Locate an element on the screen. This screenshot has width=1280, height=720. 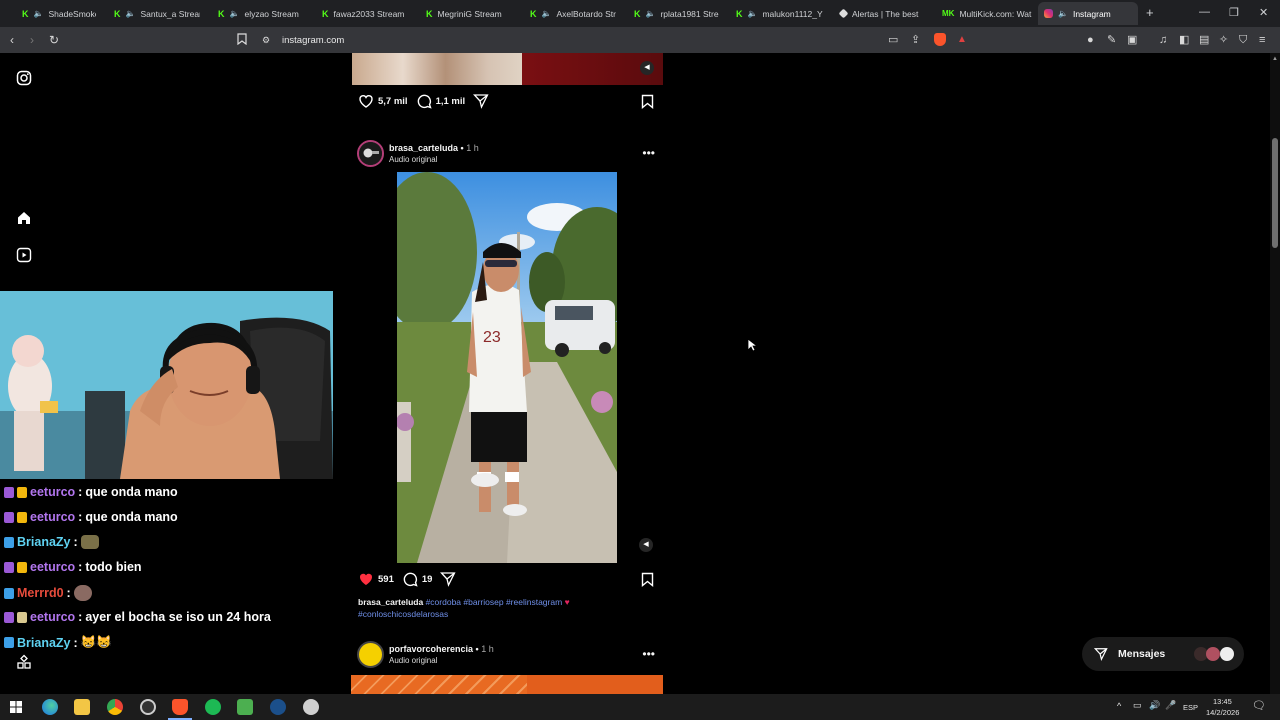
bookmark-page-icon is located at coordinates (242, 40).